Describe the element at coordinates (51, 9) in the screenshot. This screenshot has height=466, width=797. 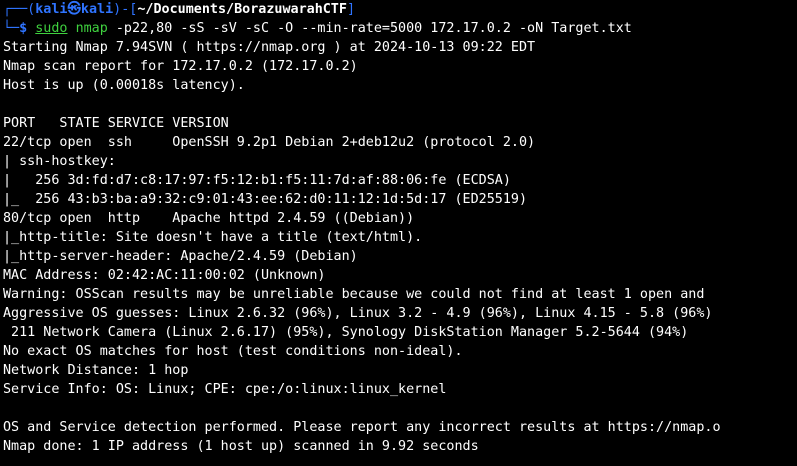
I see `prompt-user: kali` at that location.